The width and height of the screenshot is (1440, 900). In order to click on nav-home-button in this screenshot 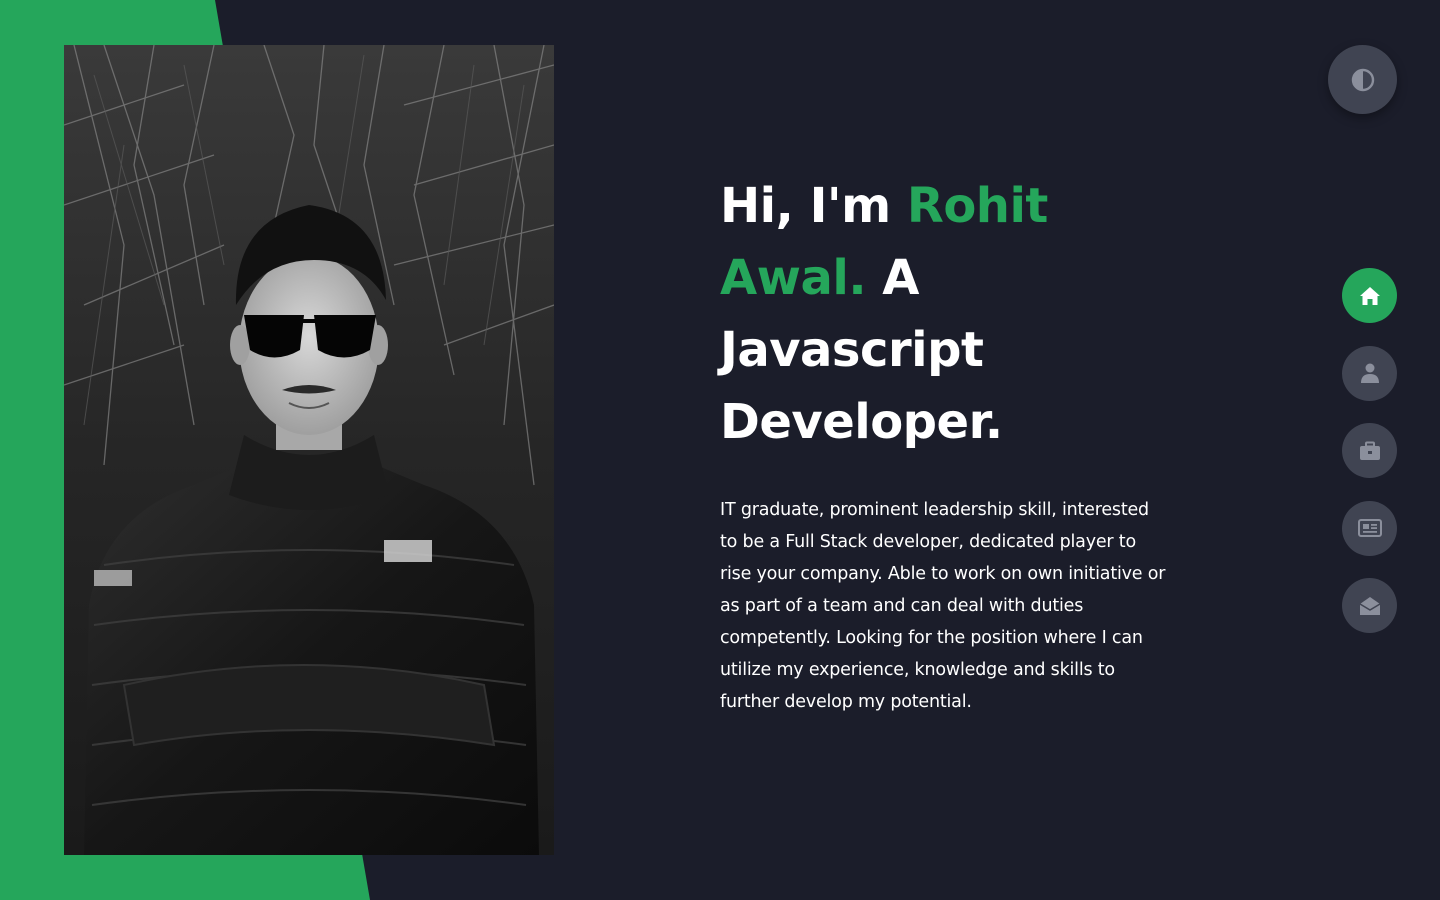, I will do `click(1369, 295)`.